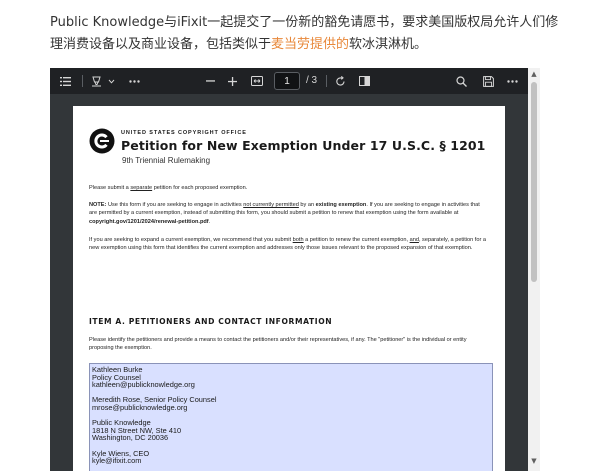  What do you see at coordinates (111, 81) in the screenshot?
I see `chevron-down-icon` at bounding box center [111, 81].